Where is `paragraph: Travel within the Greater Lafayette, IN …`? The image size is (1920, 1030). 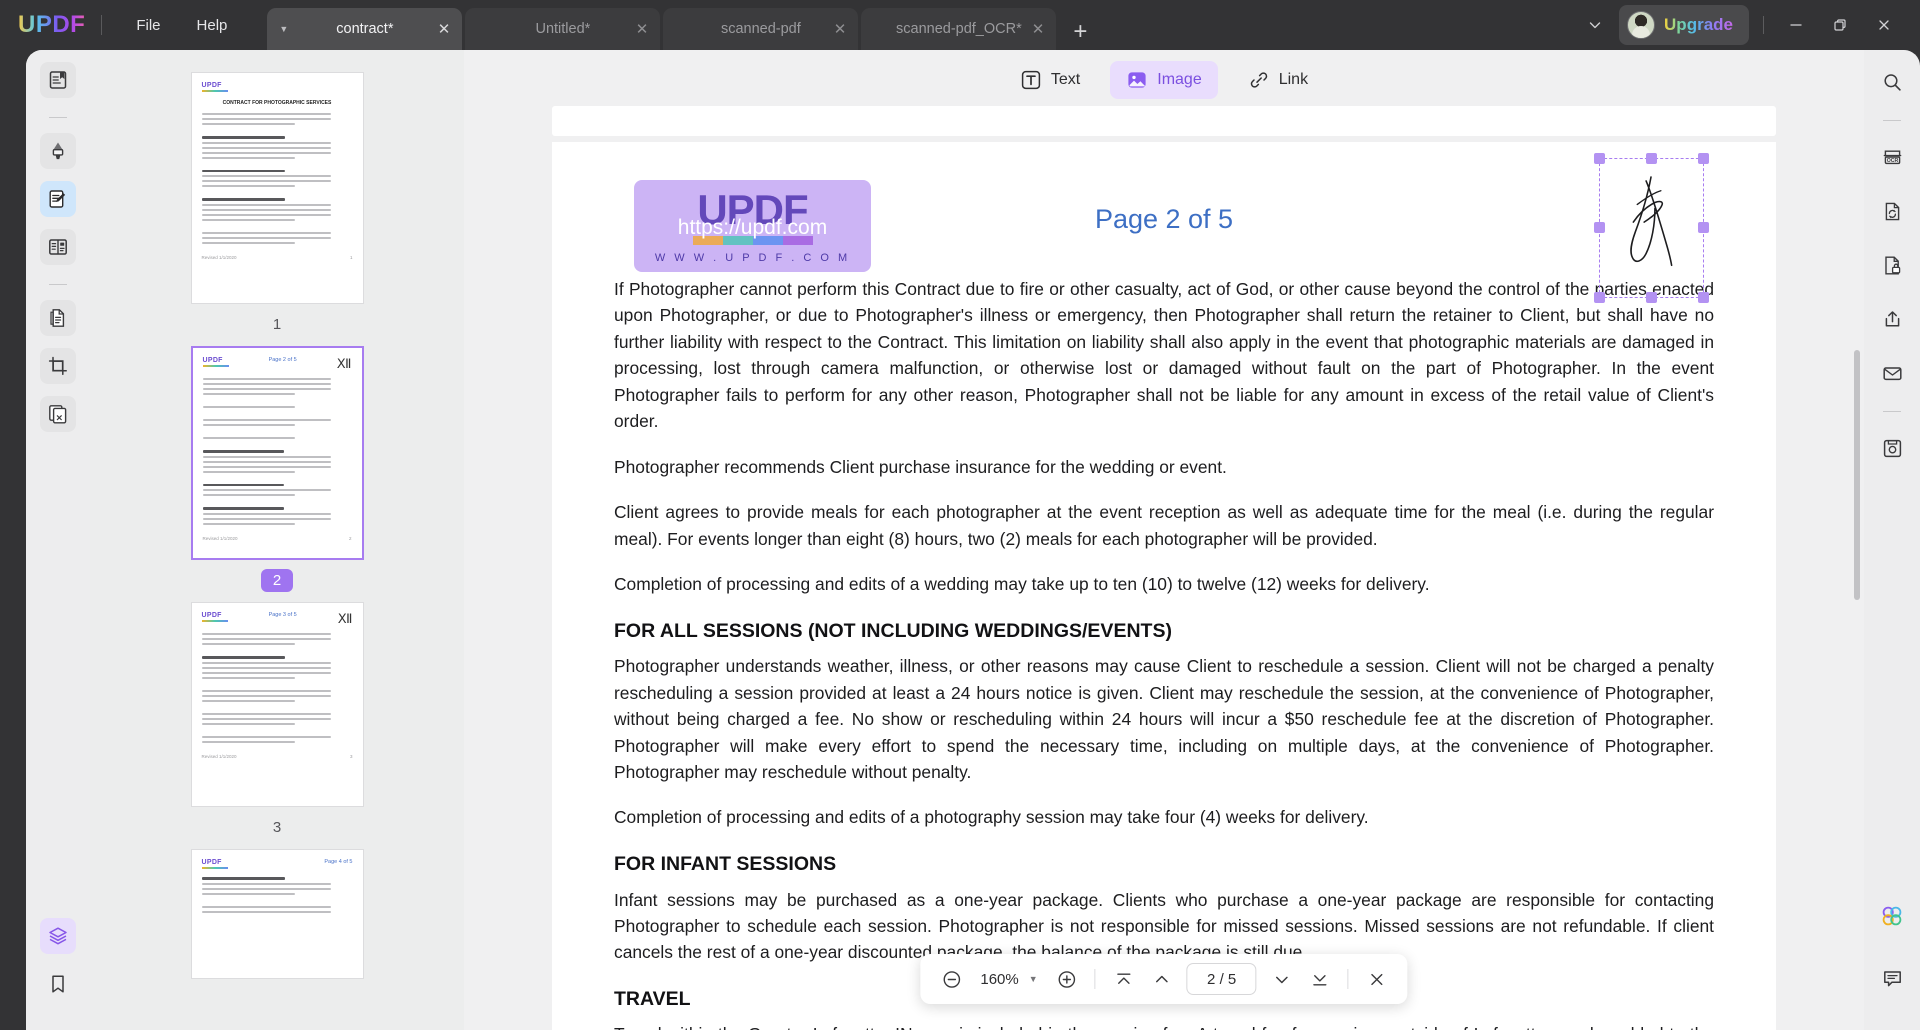 paragraph: Travel within the Greater Lafayette, IN … is located at coordinates (1164, 1025).